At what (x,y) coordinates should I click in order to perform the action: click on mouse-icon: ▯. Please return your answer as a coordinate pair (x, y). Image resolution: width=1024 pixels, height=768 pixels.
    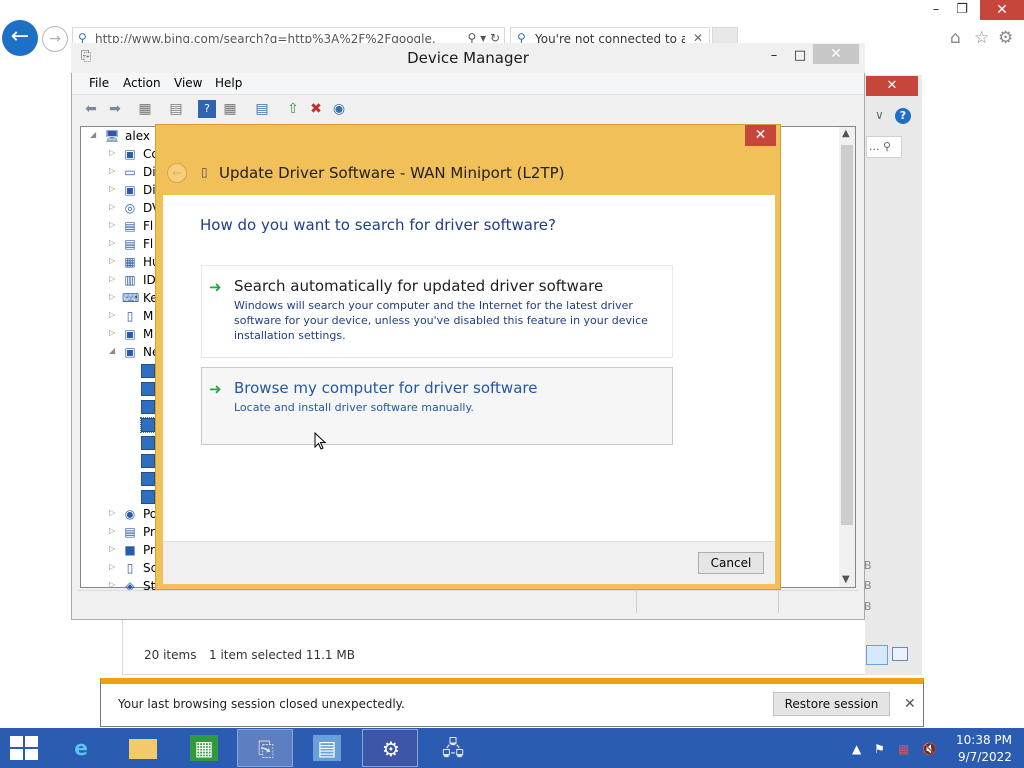
    Looking at the image, I should click on (130, 316).